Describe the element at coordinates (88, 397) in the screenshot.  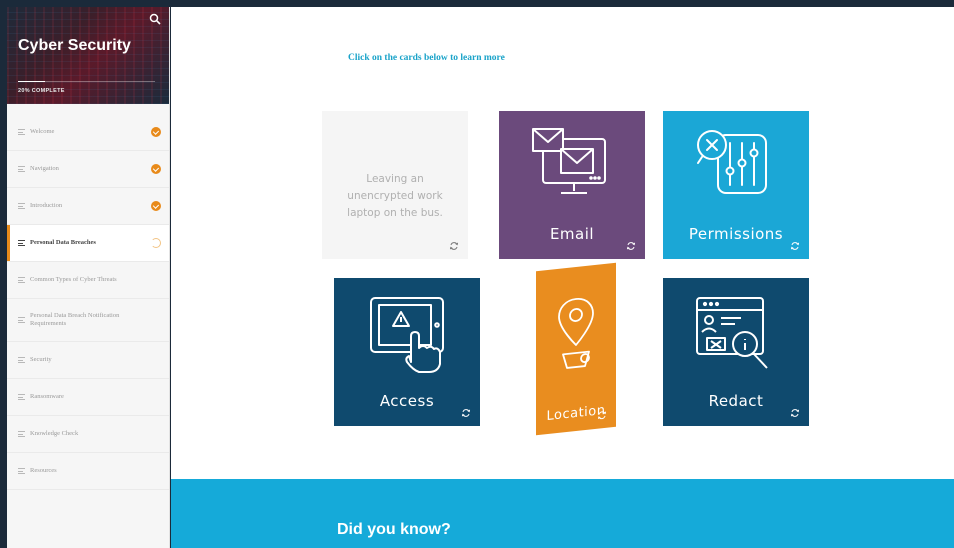
I see `nav-item-ransomware: Ransomware` at that location.